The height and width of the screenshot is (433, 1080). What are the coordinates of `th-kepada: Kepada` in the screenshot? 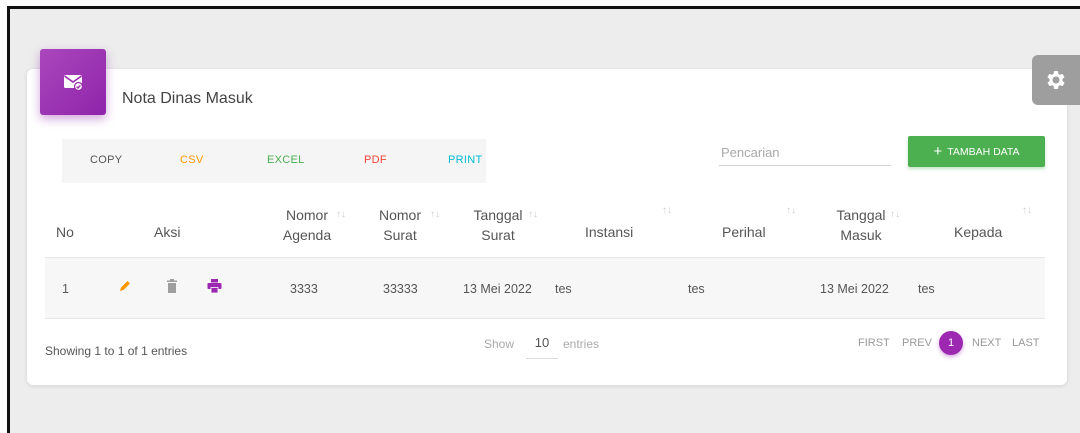 It's located at (978, 232).